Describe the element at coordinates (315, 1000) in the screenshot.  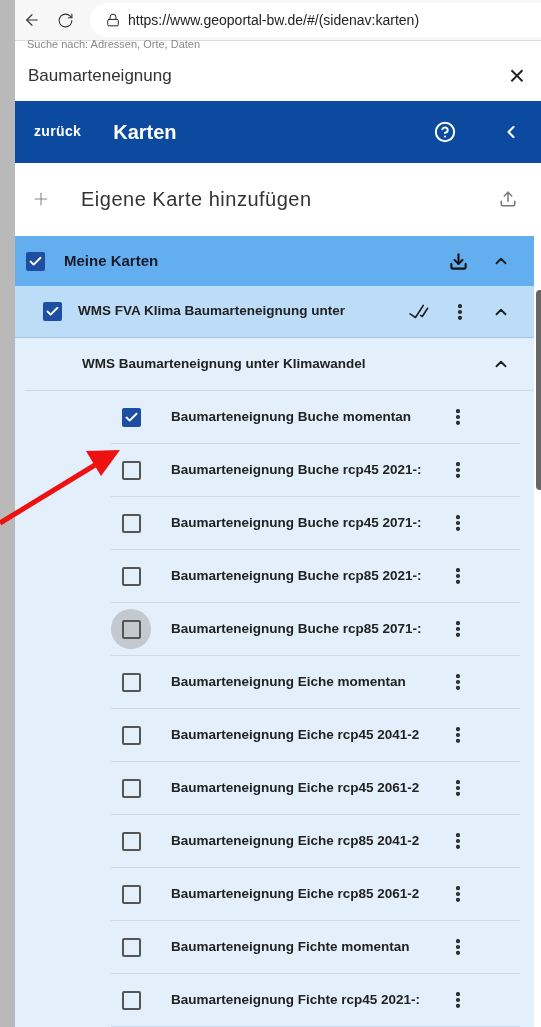
I see `layer-row: Baumarteneignung Fichte rcp45 2021-:` at that location.